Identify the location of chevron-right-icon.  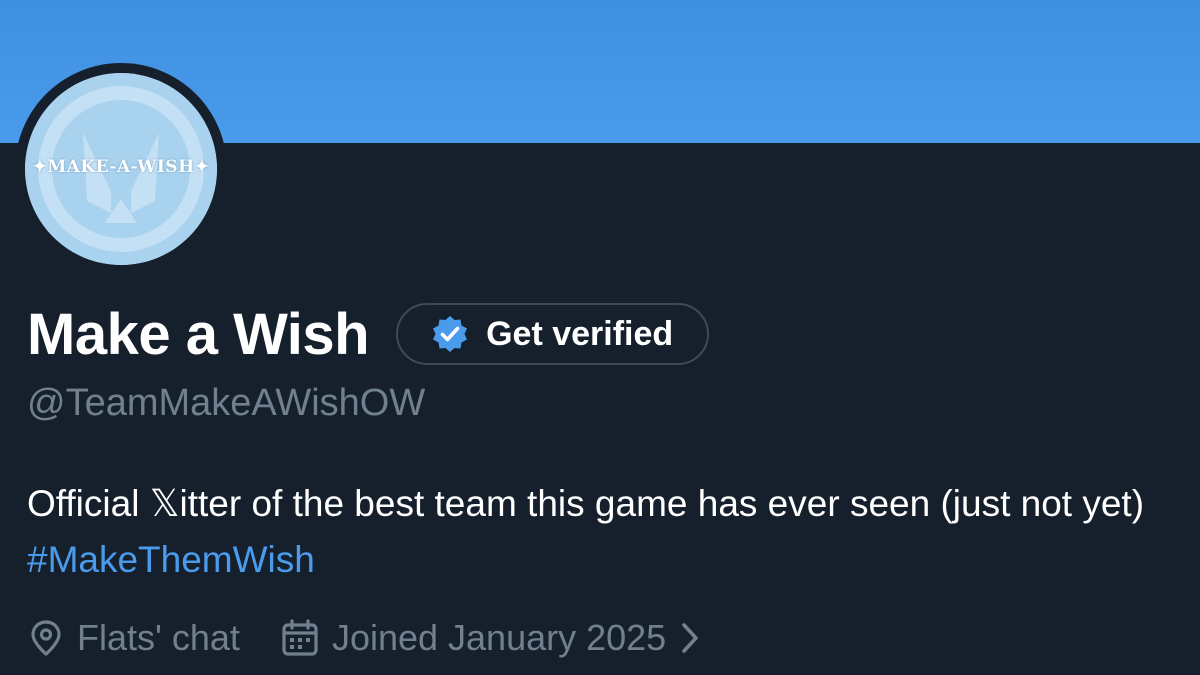
(690, 638).